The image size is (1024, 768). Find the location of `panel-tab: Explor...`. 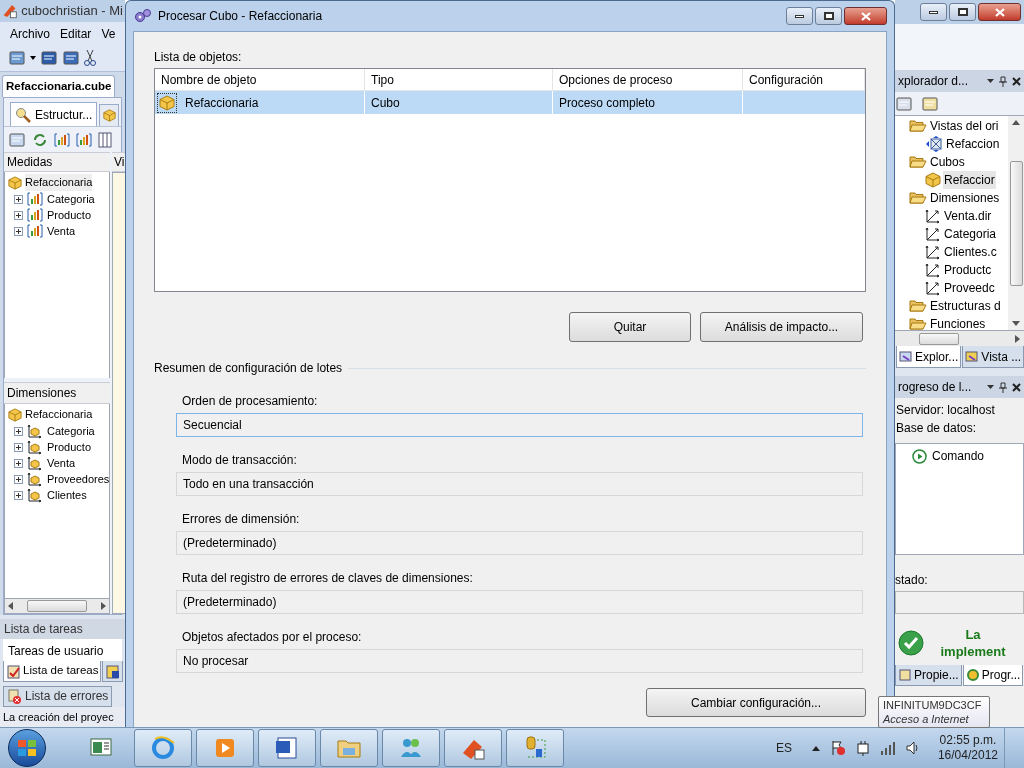

panel-tab: Explor... is located at coordinates (929, 357).